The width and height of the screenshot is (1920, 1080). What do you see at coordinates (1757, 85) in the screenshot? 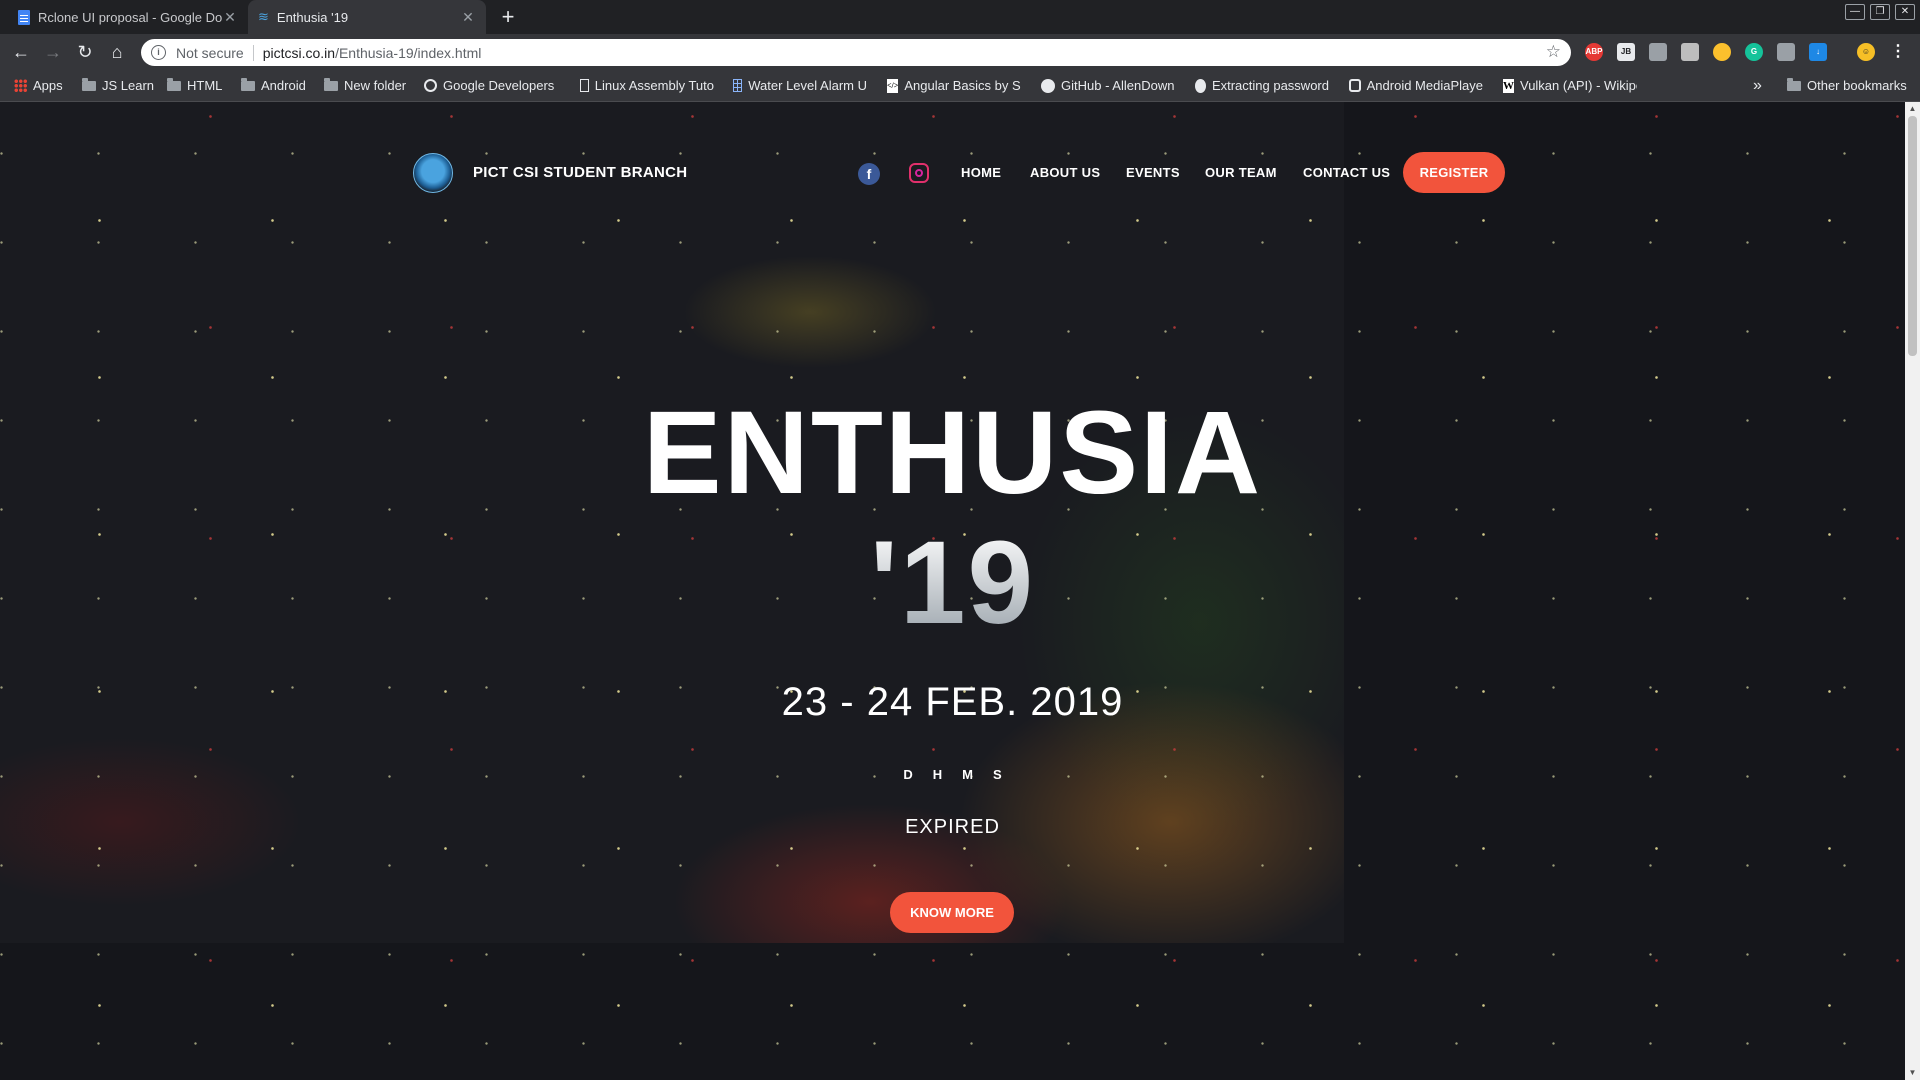
I see `bookmarks-overflow-button: »` at bounding box center [1757, 85].